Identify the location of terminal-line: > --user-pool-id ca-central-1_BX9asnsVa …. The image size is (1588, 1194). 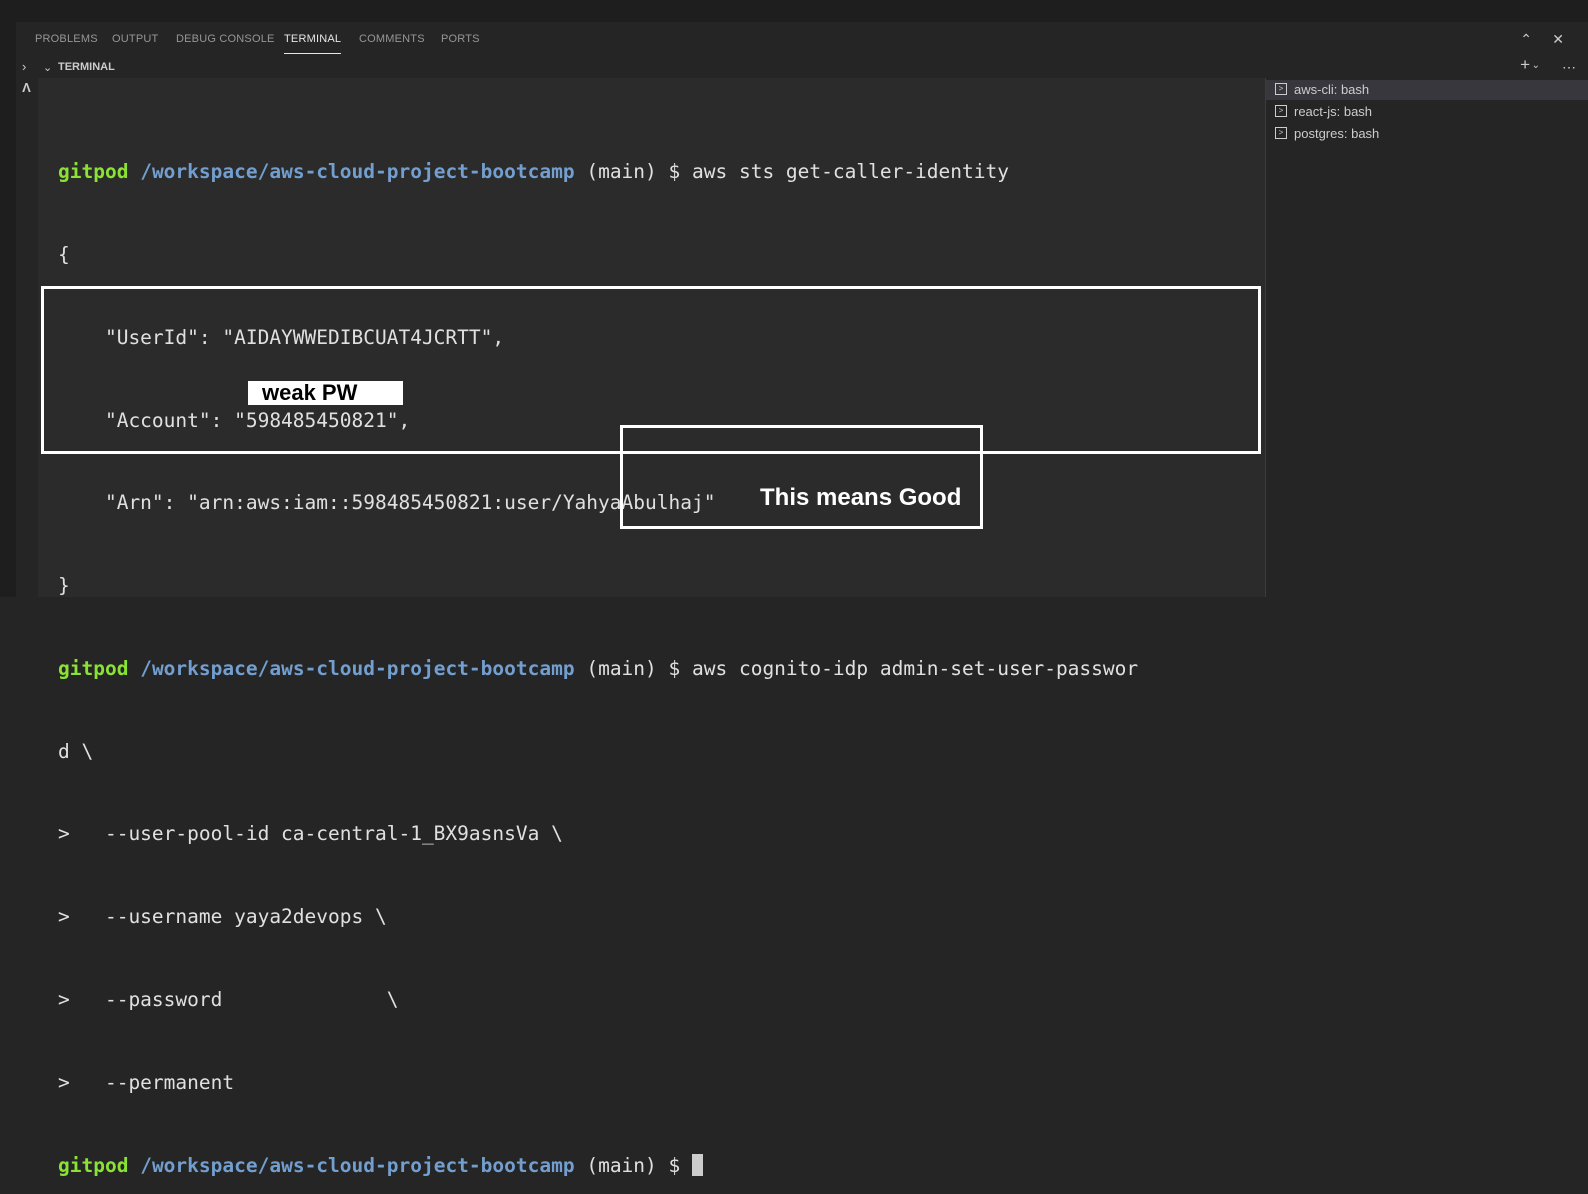
(310, 834).